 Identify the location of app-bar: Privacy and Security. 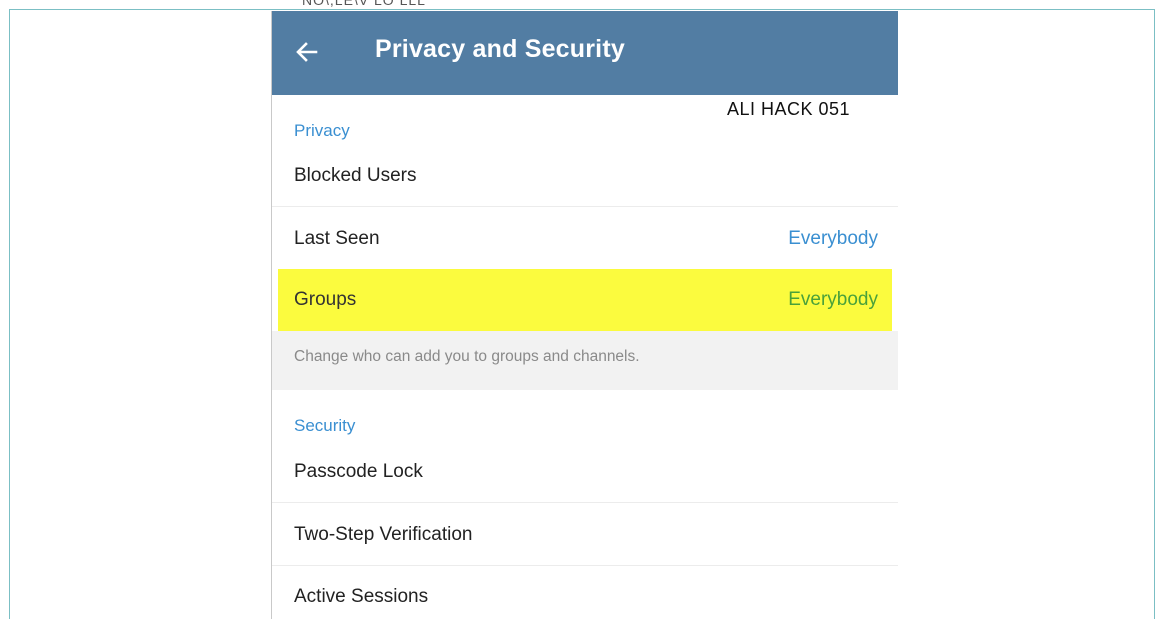
(585, 53).